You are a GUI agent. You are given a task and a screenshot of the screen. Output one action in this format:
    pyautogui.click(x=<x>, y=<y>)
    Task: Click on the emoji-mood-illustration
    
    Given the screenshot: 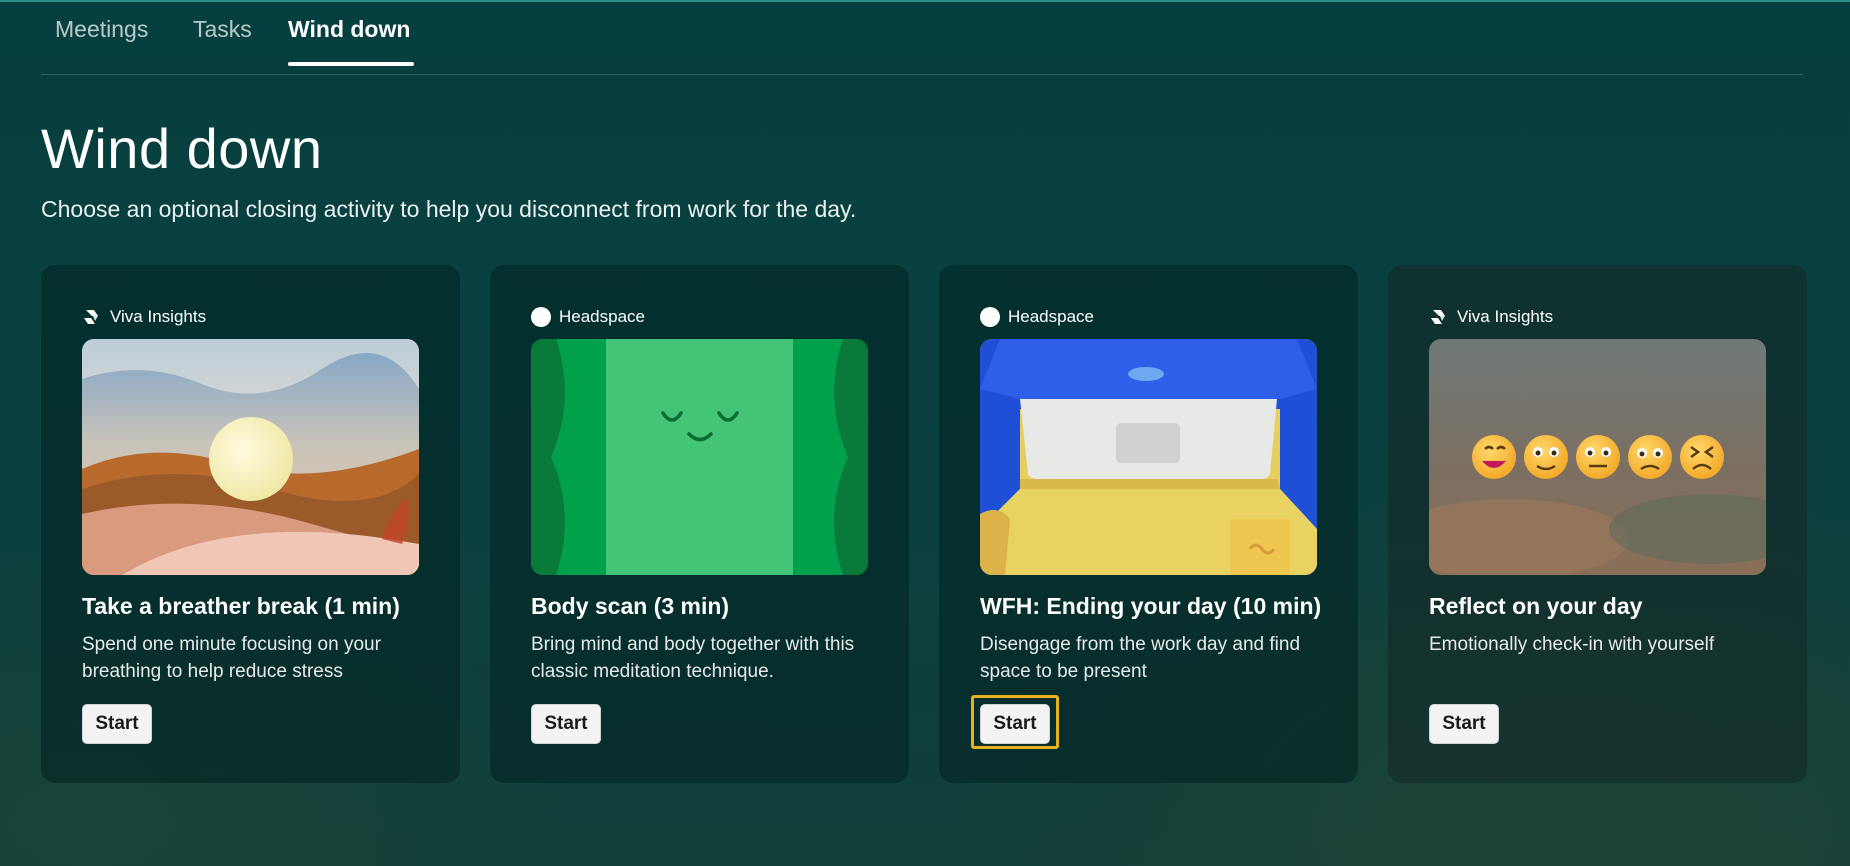 What is the action you would take?
    pyautogui.click(x=1597, y=457)
    